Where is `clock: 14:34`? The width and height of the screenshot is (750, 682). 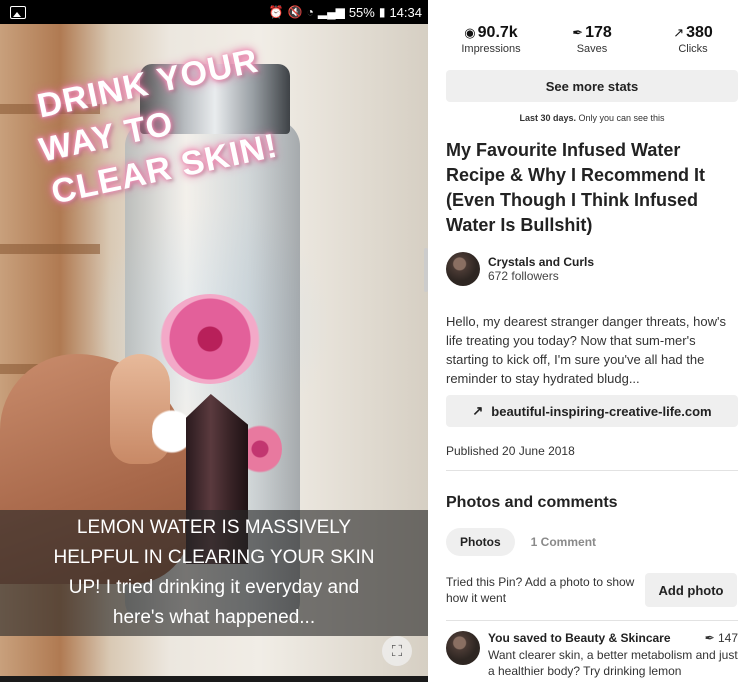
clock: 14:34 is located at coordinates (405, 12).